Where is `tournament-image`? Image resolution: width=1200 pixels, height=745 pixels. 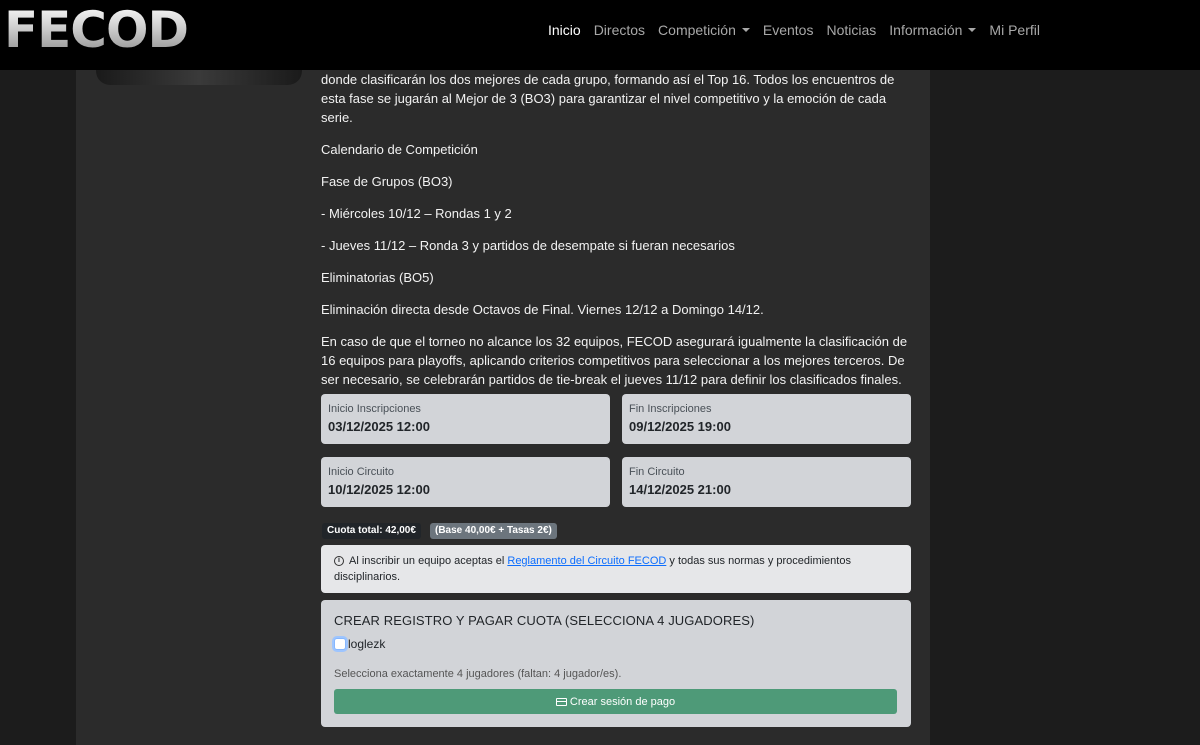 tournament-image is located at coordinates (199, 77).